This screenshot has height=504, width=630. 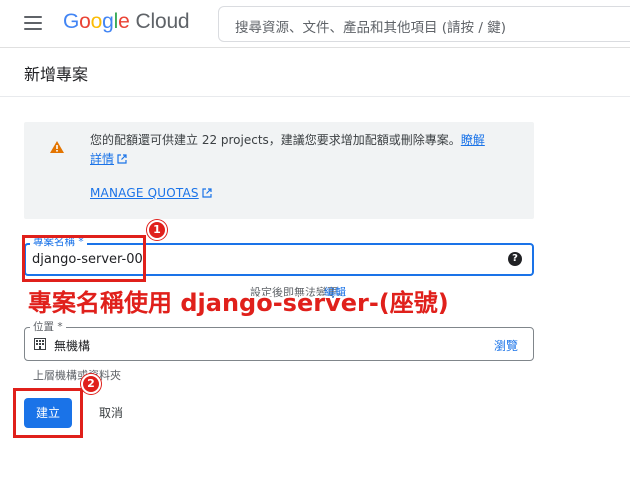 I want to click on annotation-text: 專案名稱使用 django-server-(座號), so click(x=238, y=303).